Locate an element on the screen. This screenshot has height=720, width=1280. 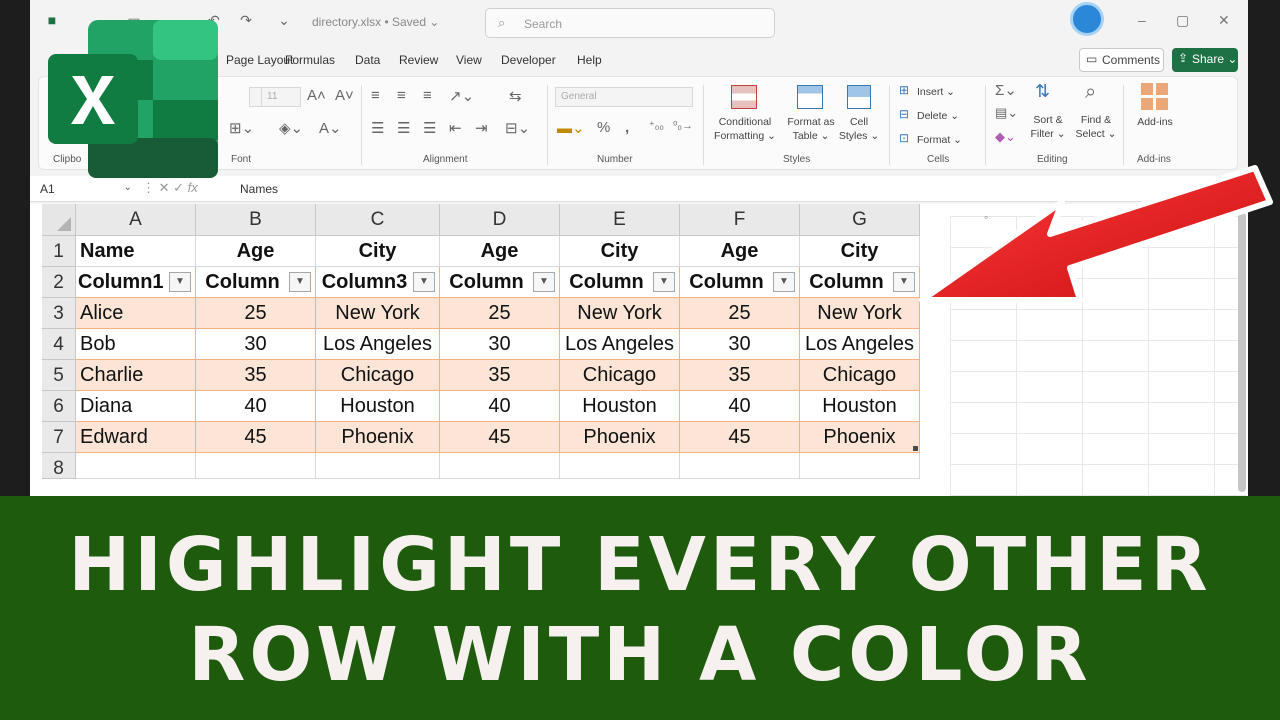
clear-icon: ◆⌄ is located at coordinates (1005, 137).